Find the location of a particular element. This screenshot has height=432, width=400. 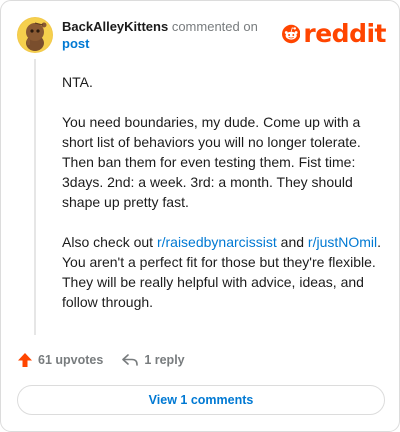

reddit-logo: reddit is located at coordinates (334, 34).